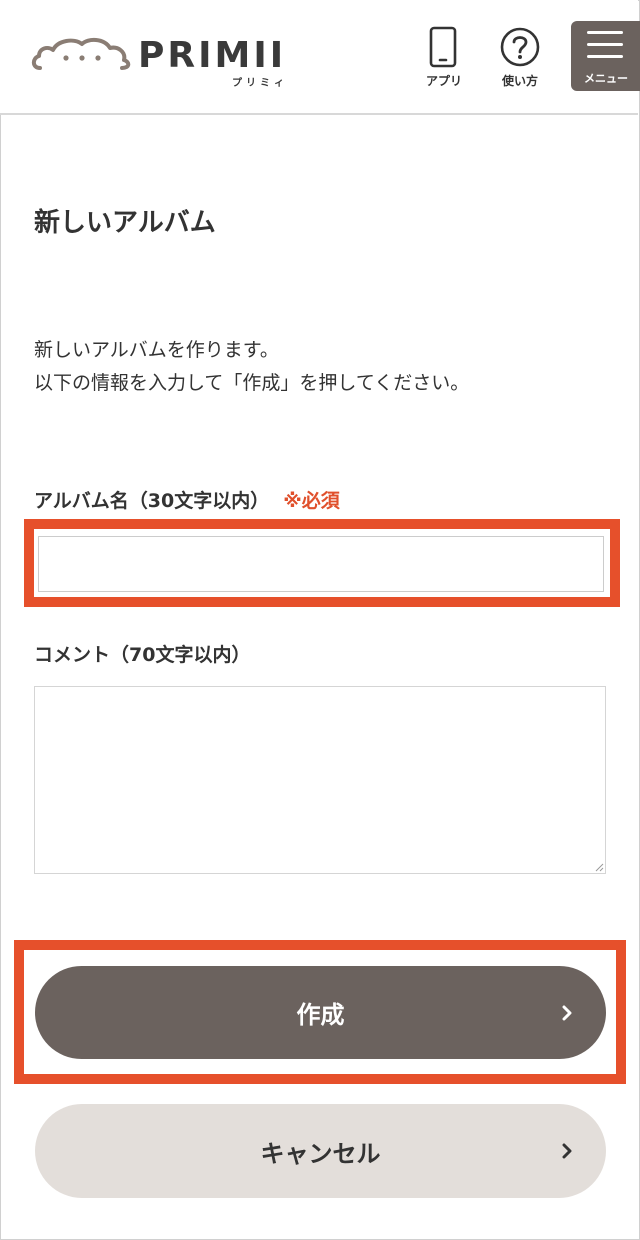  I want to click on help-button: 使い方, so click(520, 59).